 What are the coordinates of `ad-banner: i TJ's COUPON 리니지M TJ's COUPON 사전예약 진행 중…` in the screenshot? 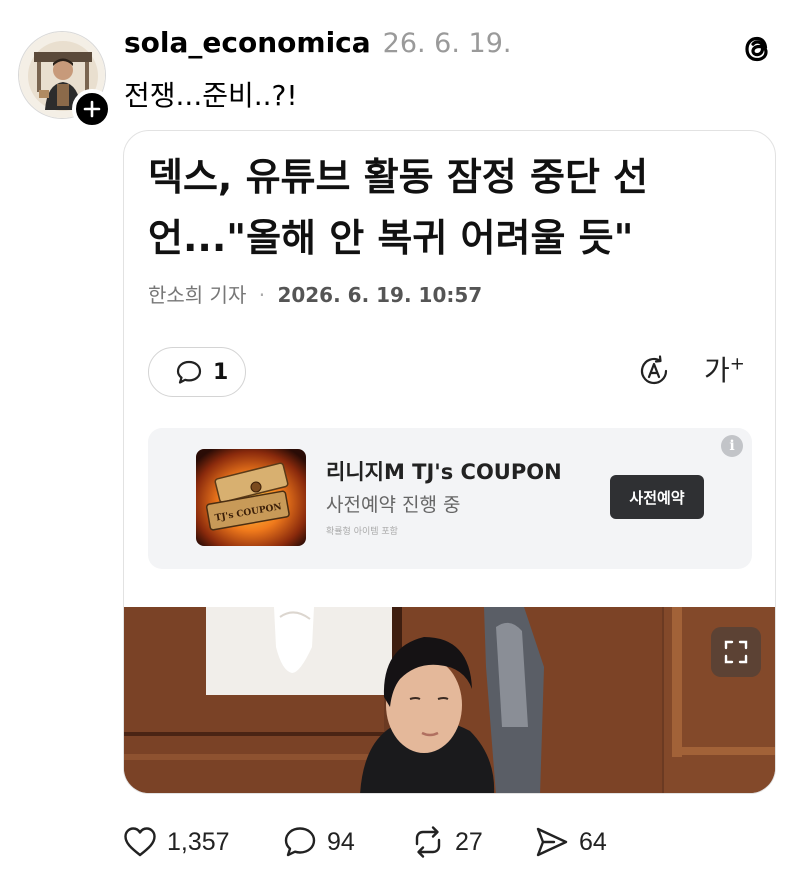 It's located at (450, 498).